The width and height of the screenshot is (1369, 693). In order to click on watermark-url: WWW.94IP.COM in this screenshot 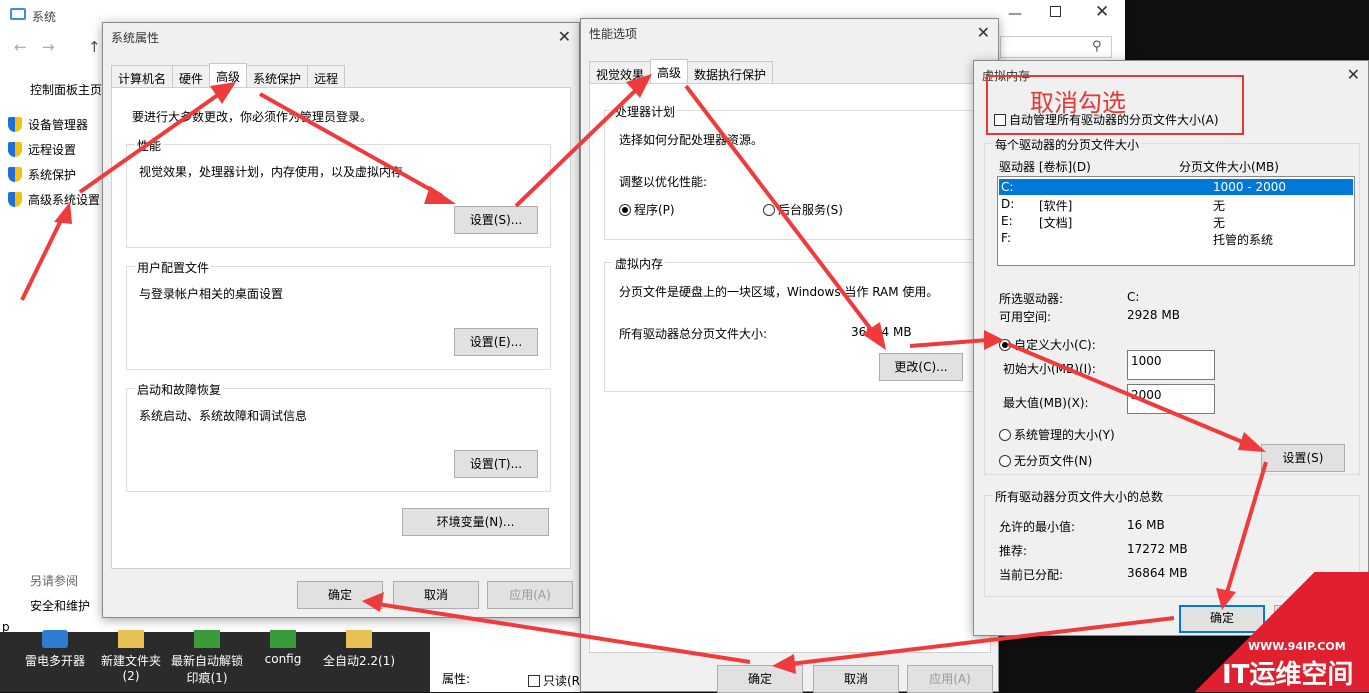, I will do `click(1297, 646)`.